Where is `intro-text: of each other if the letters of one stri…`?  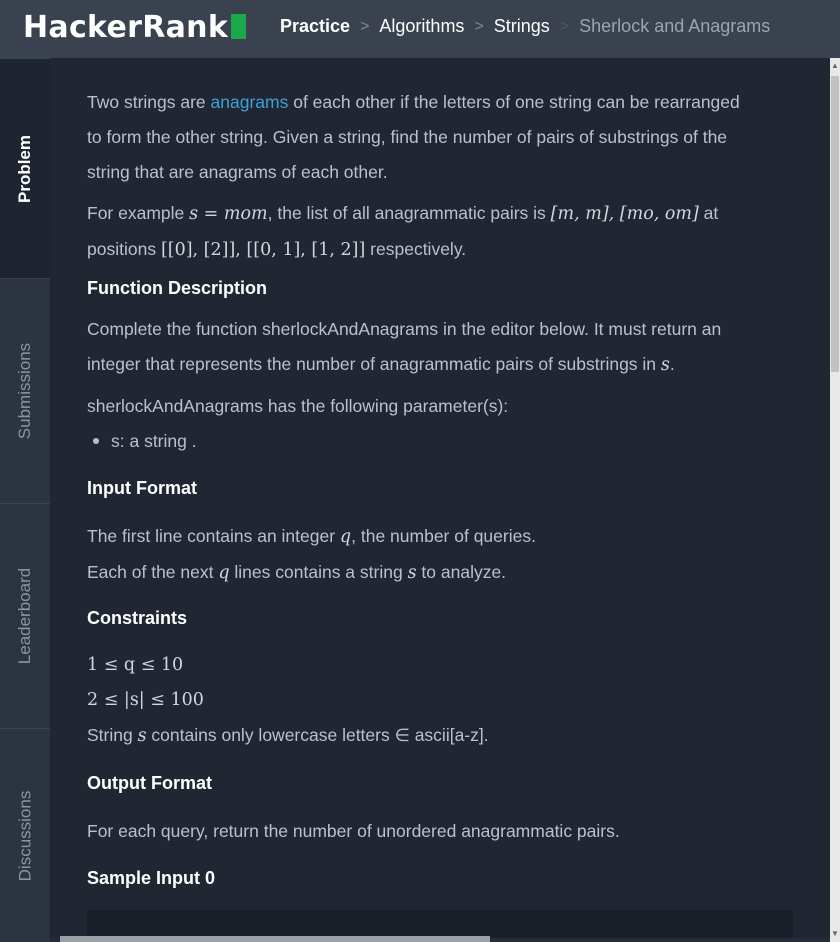 intro-text: of each other if the letters of one stri… is located at coordinates (514, 102).